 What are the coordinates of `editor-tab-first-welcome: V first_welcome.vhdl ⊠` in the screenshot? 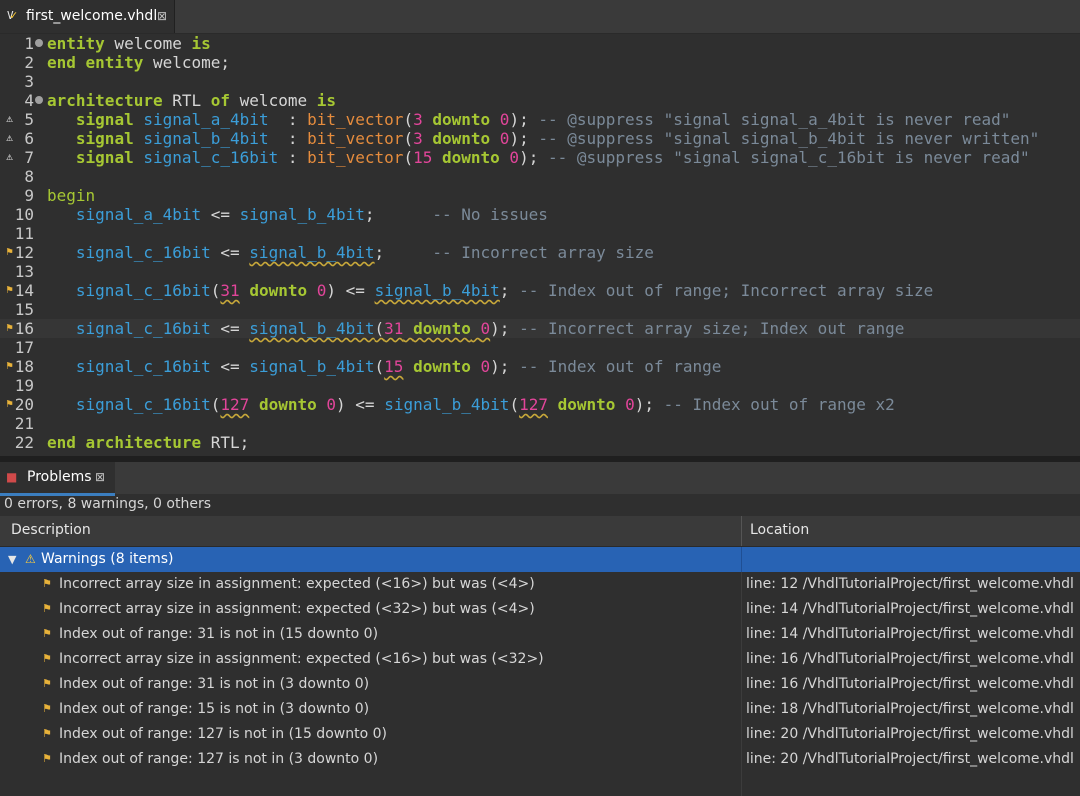 It's located at (87, 16).